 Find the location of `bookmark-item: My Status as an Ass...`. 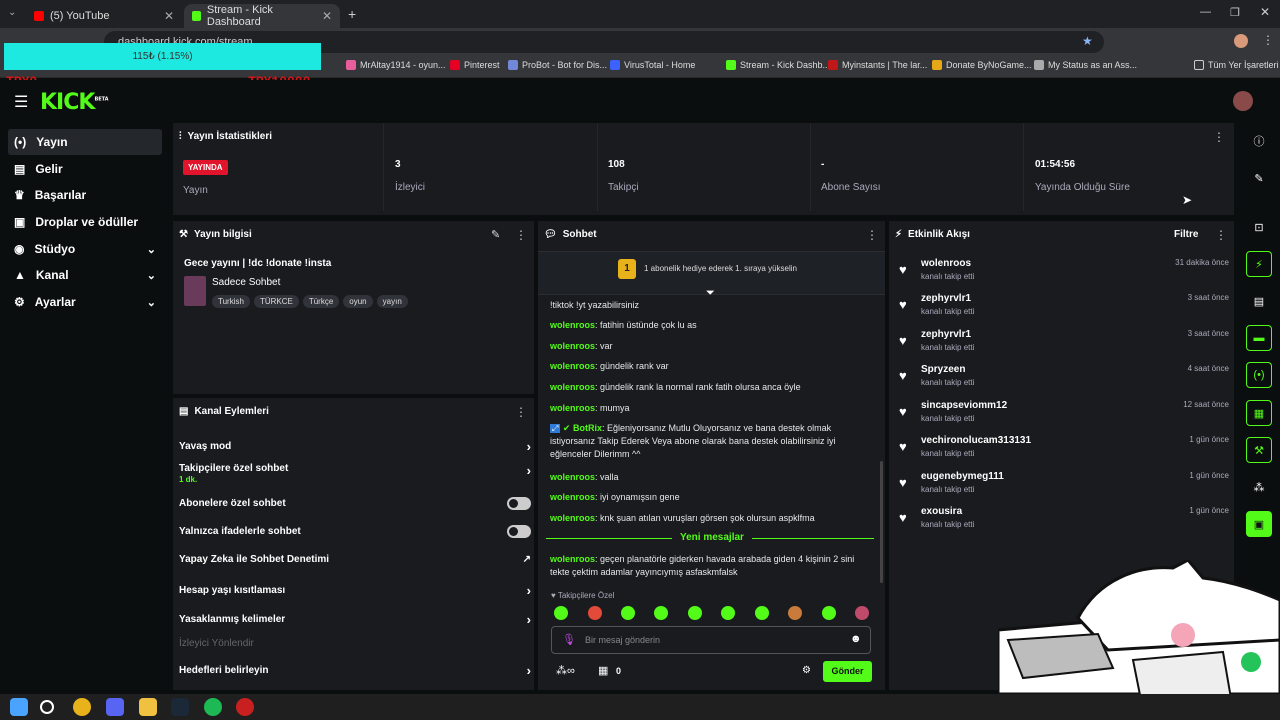

bookmark-item: My Status as an Ass... is located at coordinates (1085, 65).